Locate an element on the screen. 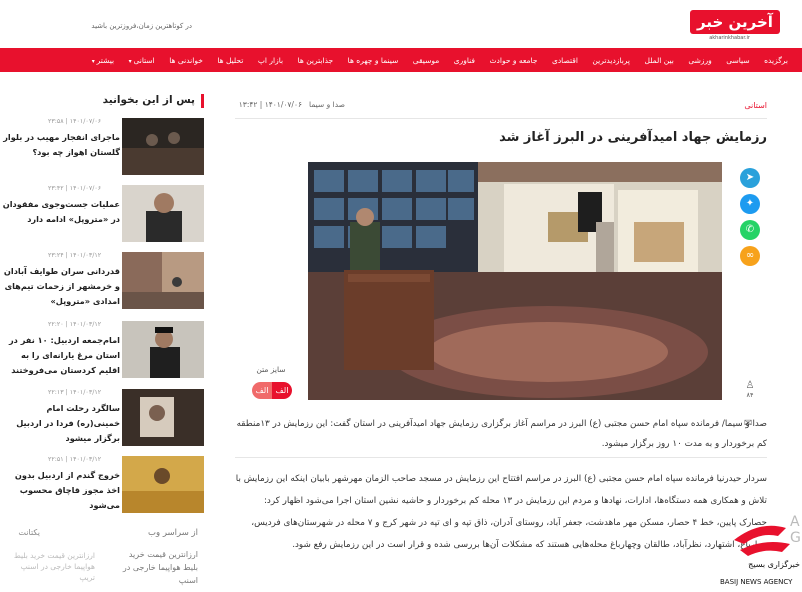 This screenshot has height=592, width=802. logo-domain: akharinkhabar.ir is located at coordinates (729, 38).